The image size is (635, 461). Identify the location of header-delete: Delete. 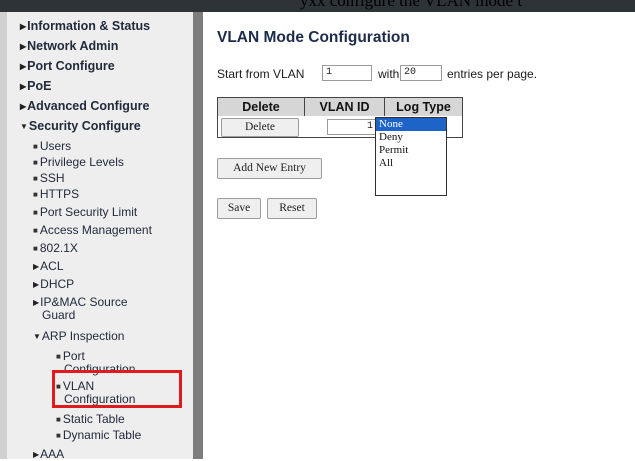
(261, 107).